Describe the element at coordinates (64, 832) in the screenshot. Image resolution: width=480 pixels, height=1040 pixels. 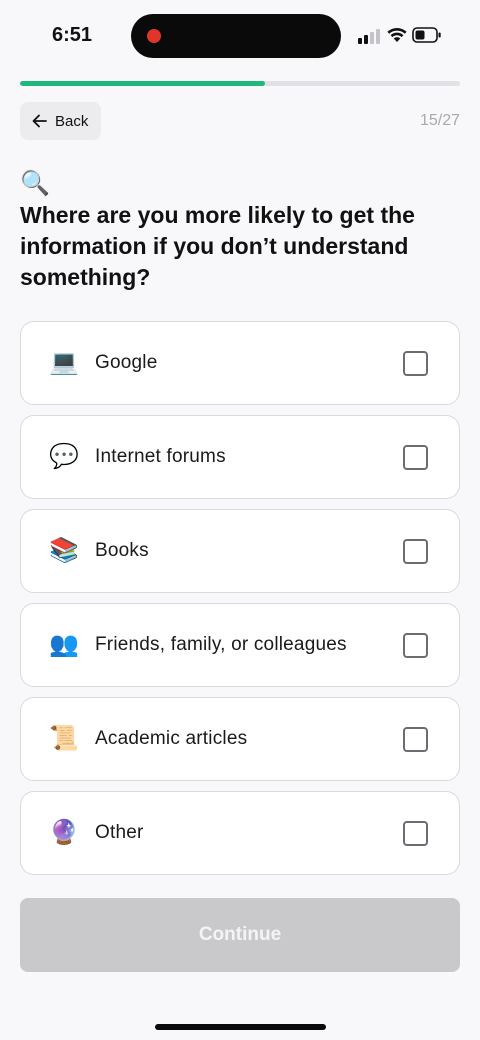
I see `crystal-ball-icon: 🔮` at that location.